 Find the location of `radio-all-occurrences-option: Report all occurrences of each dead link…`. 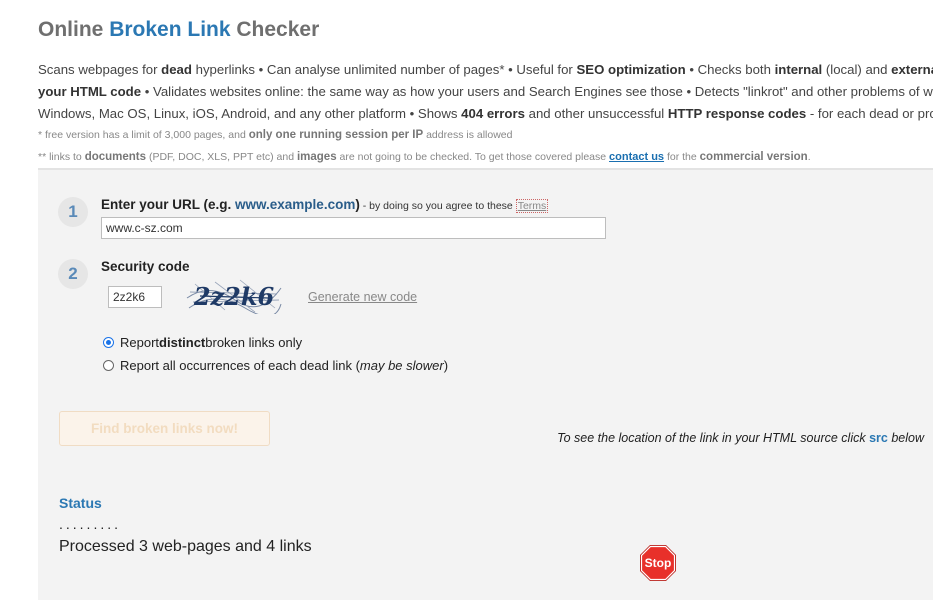

radio-all-occurrences-option: Report all occurrences of each dead link… is located at coordinates (275, 365).